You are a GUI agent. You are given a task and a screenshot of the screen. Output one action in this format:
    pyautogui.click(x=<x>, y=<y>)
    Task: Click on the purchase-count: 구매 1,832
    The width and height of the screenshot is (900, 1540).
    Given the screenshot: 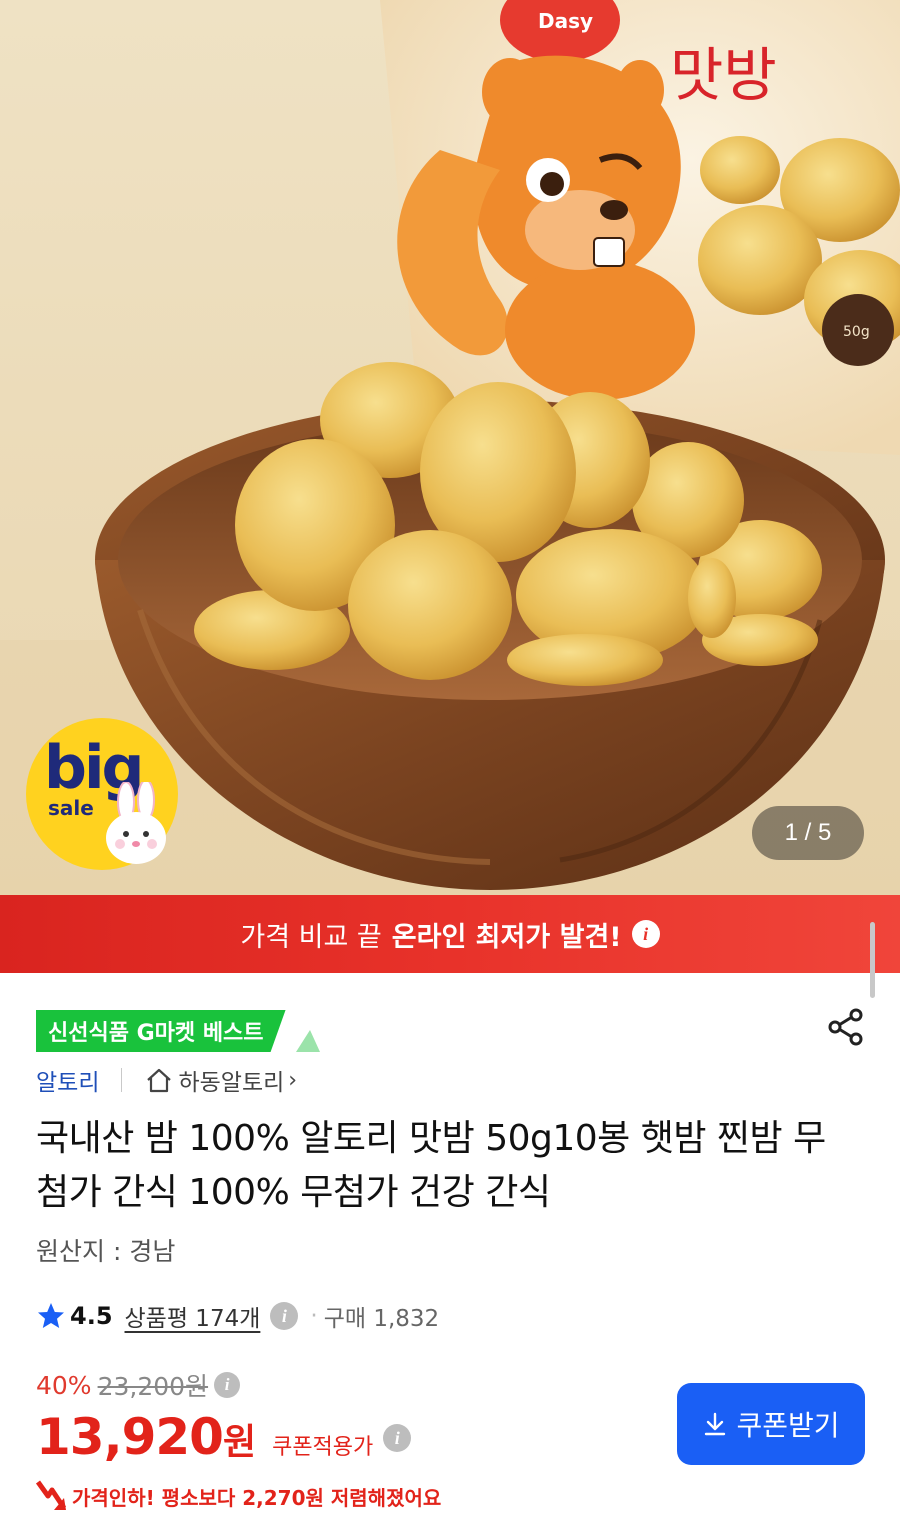 What is the action you would take?
    pyautogui.click(x=381, y=1319)
    